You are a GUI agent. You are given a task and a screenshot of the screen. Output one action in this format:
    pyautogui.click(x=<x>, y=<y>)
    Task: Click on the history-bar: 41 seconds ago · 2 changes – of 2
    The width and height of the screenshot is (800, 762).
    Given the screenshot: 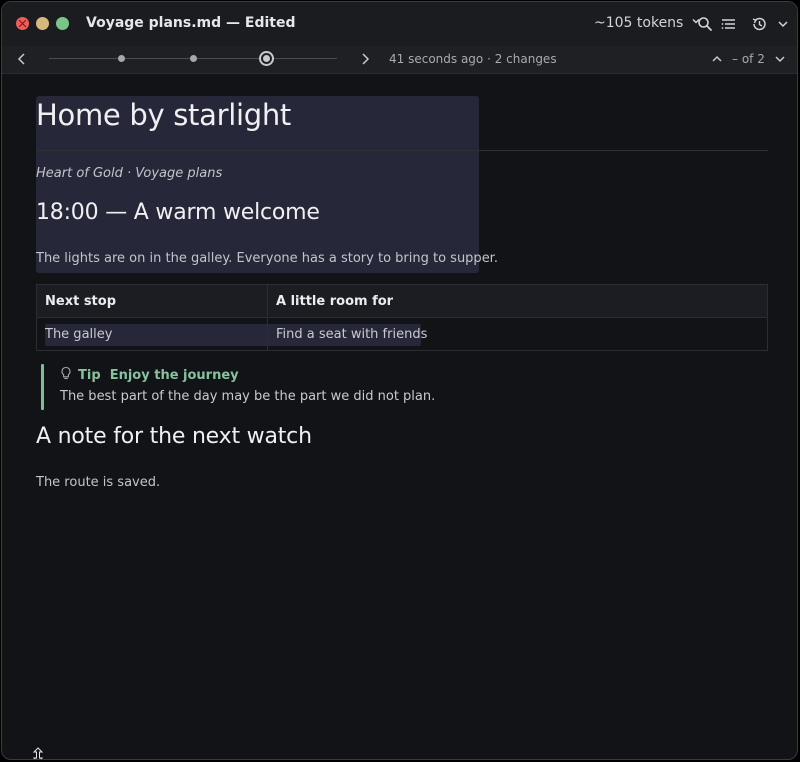 What is the action you would take?
    pyautogui.click(x=399, y=60)
    